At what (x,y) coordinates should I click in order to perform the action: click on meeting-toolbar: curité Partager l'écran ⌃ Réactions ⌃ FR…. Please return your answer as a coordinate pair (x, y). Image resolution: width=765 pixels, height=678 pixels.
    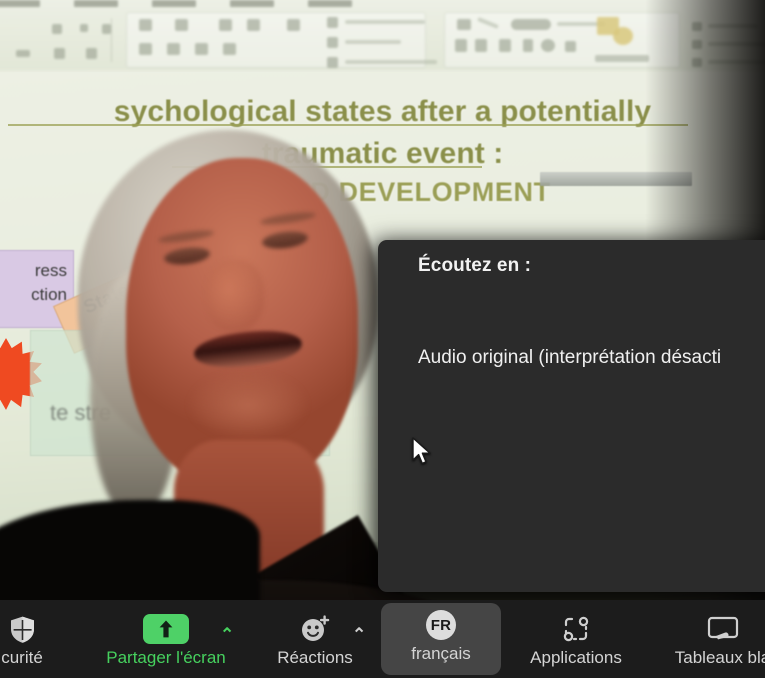
    Looking at the image, I should click on (382, 639).